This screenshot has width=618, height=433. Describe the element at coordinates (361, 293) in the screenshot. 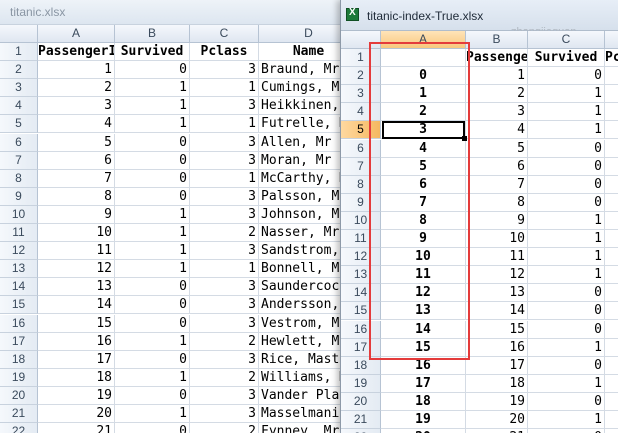

I see `row-header-14: 14` at that location.